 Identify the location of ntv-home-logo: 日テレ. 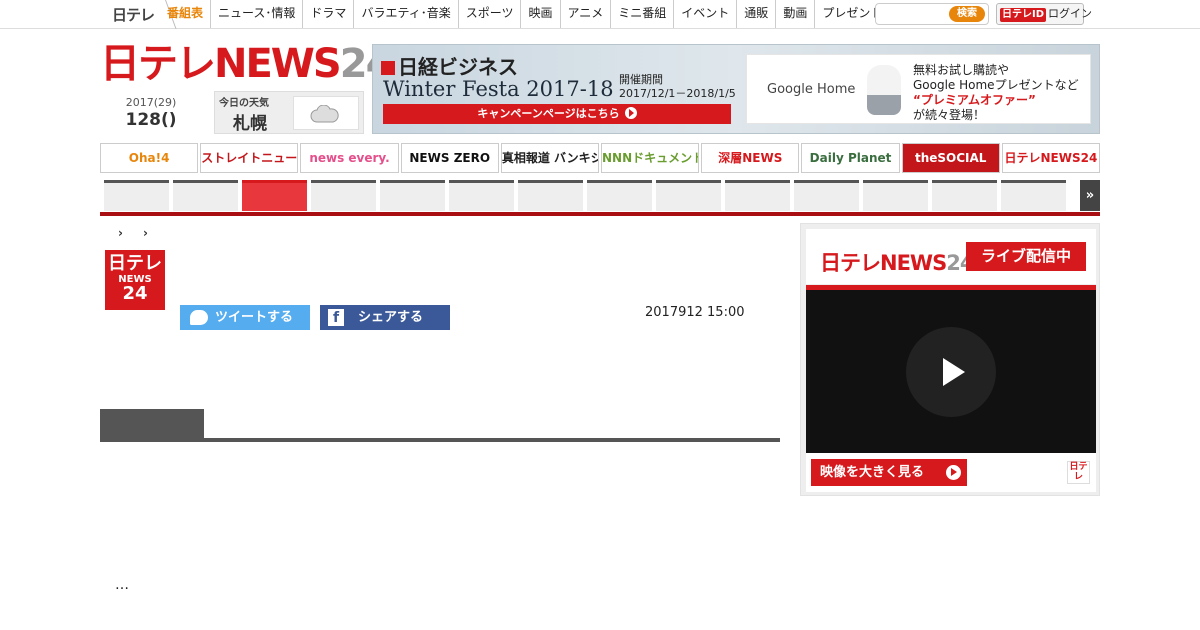
(144, 14).